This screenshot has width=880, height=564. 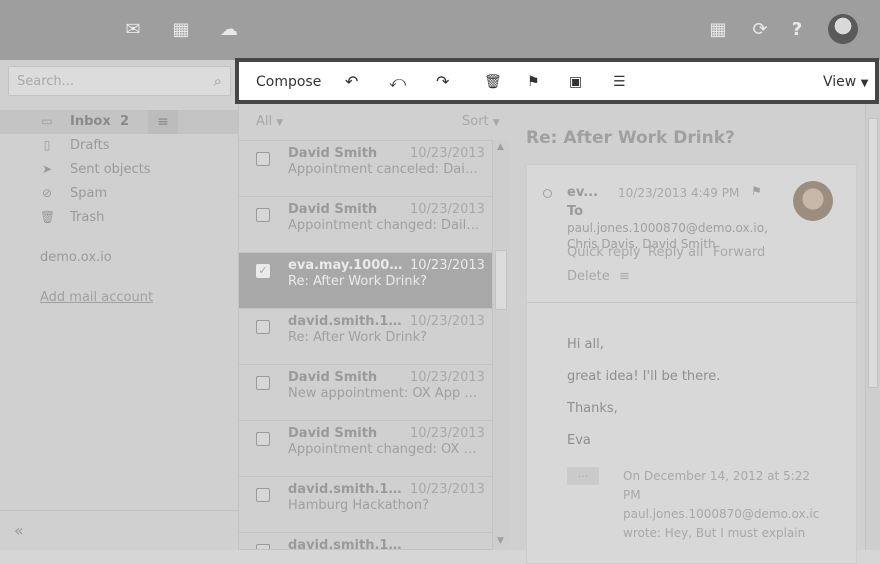 What do you see at coordinates (288, 82) in the screenshot?
I see `compose-button: Compose` at bounding box center [288, 82].